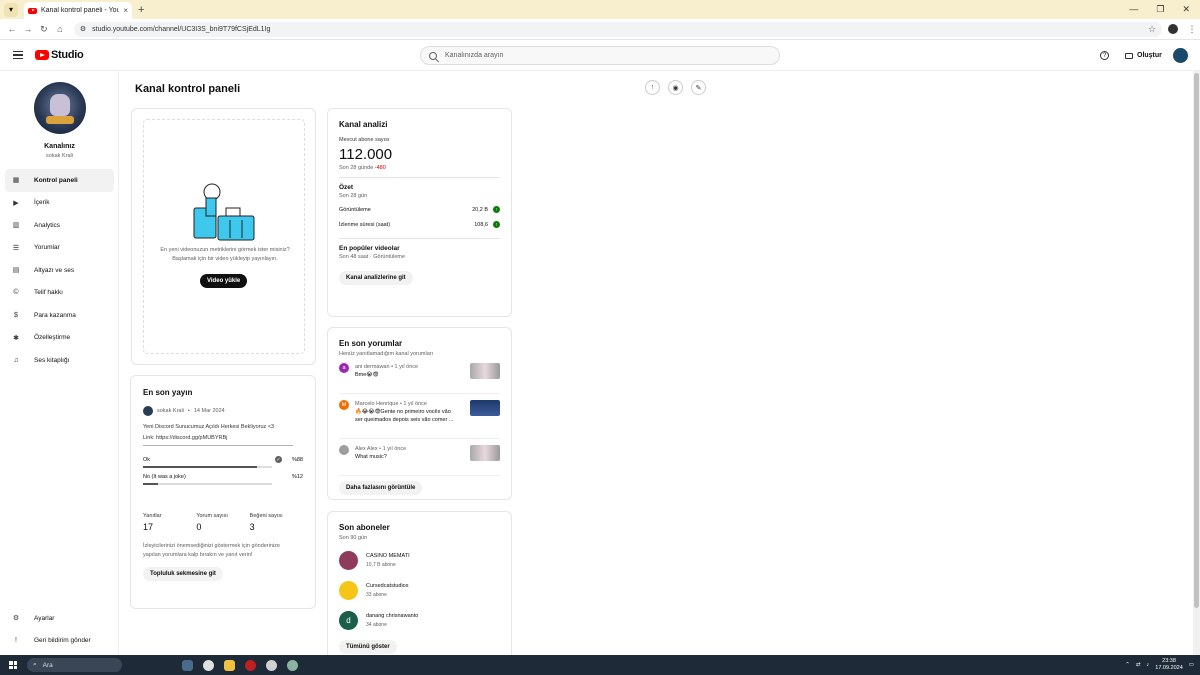 This screenshot has width=1200, height=675. What do you see at coordinates (376, 278) in the screenshot?
I see `channel-analytics-button: Kanal analizlerine git` at bounding box center [376, 278].